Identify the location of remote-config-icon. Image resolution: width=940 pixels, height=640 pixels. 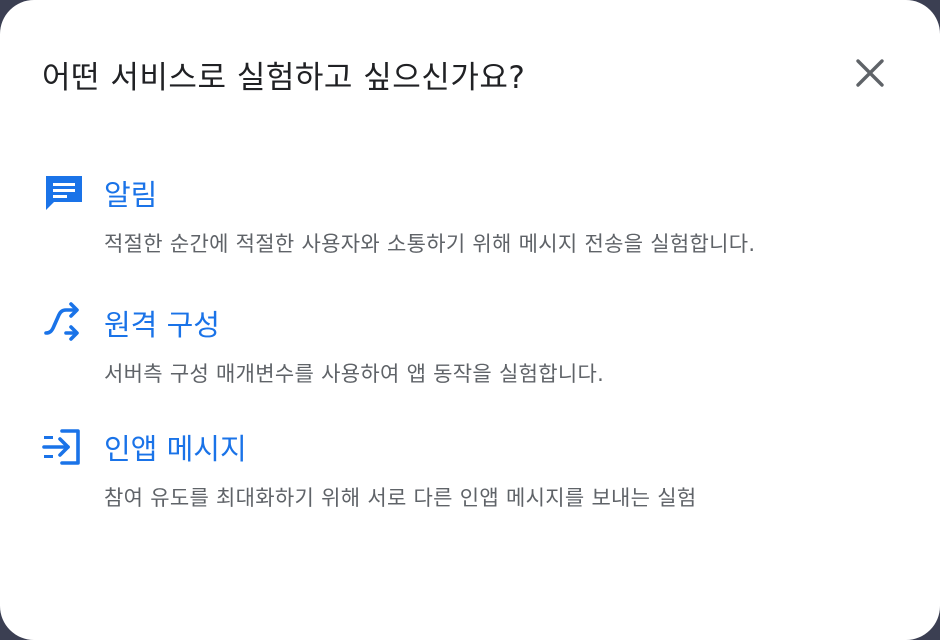
(61, 321).